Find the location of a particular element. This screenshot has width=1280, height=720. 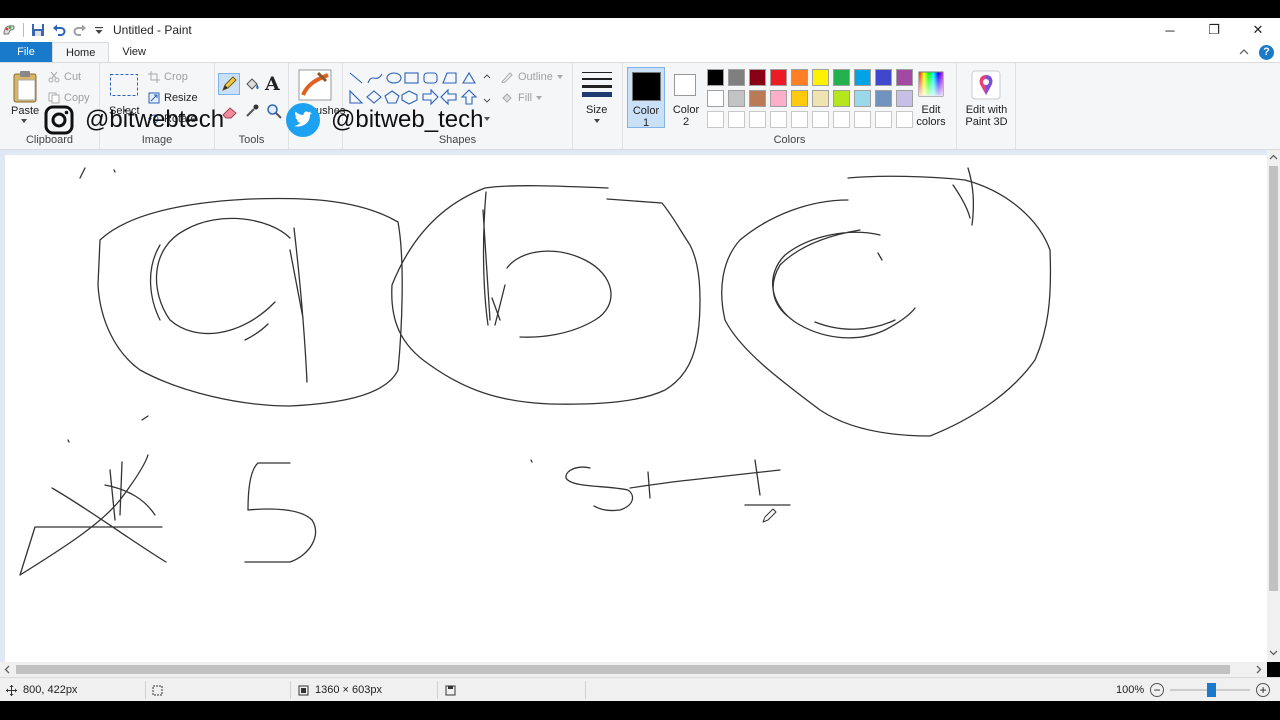

outline-dropdown: Outline is located at coordinates (531, 77).